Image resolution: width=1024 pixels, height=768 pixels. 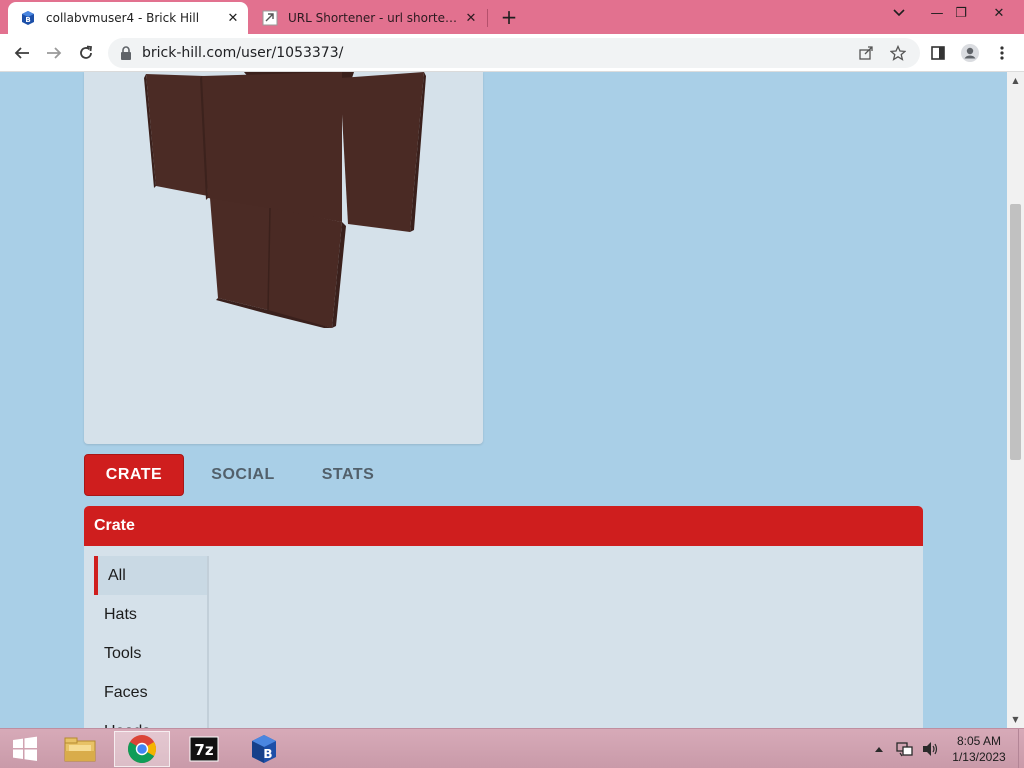 What do you see at coordinates (1015, 80) in the screenshot?
I see `scroll-up-arrow-icon: ▲` at bounding box center [1015, 80].